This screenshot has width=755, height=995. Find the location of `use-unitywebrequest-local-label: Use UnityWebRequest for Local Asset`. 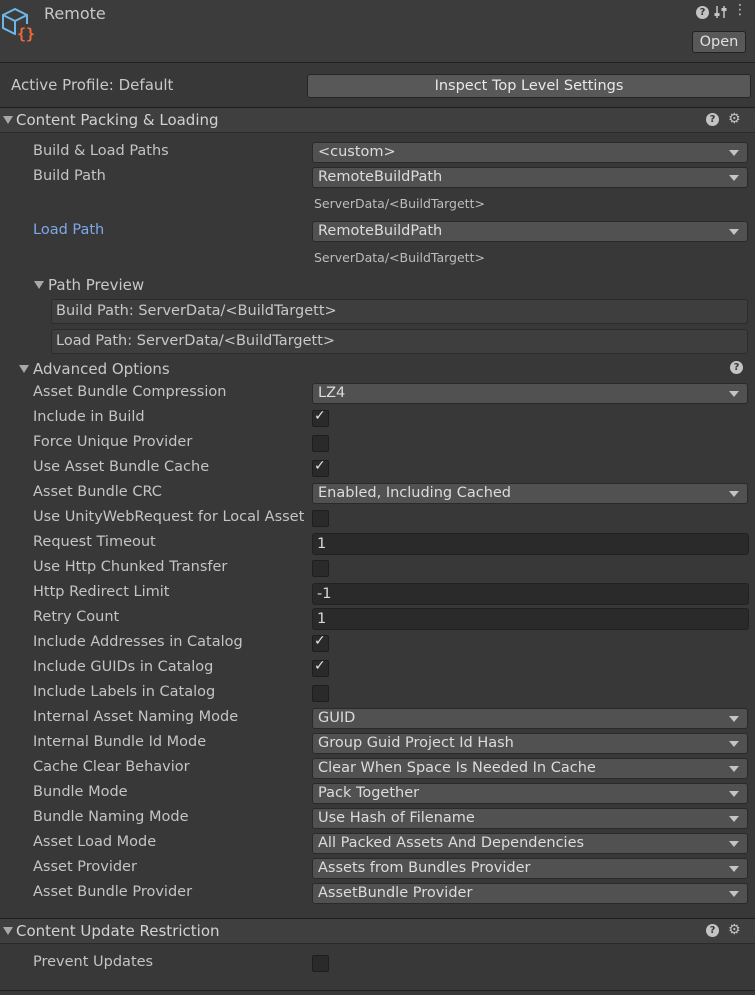

use-unitywebrequest-local-label: Use UnityWebRequest for Local Asset is located at coordinates (169, 517).